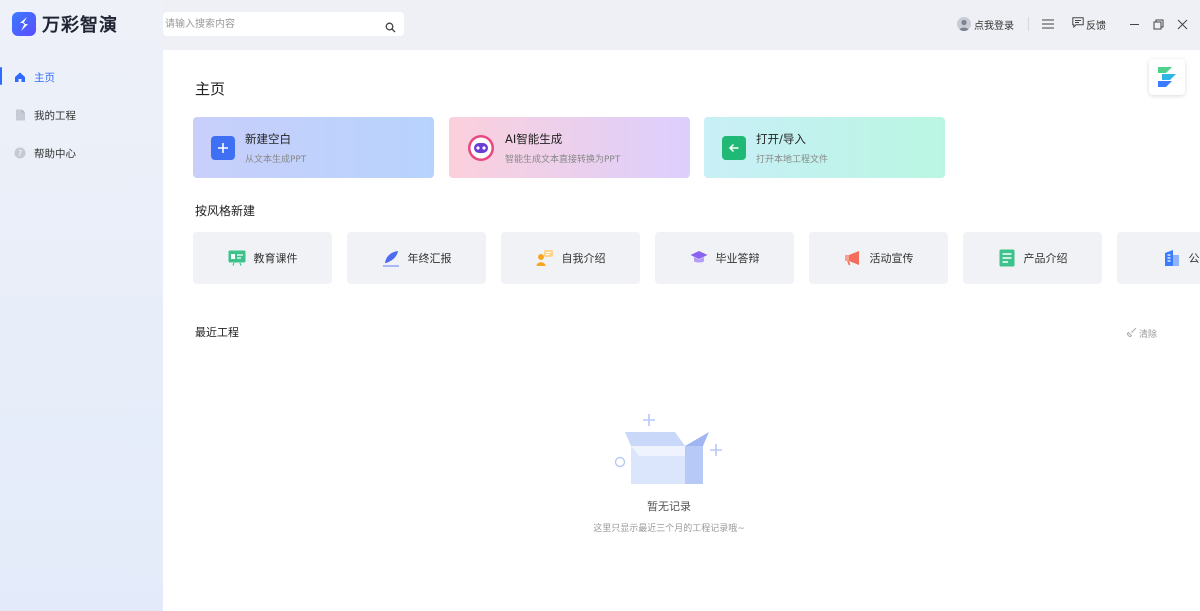 The height and width of the screenshot is (611, 1200). What do you see at coordinates (699, 258) in the screenshot?
I see `graduation-cap-icon` at bounding box center [699, 258].